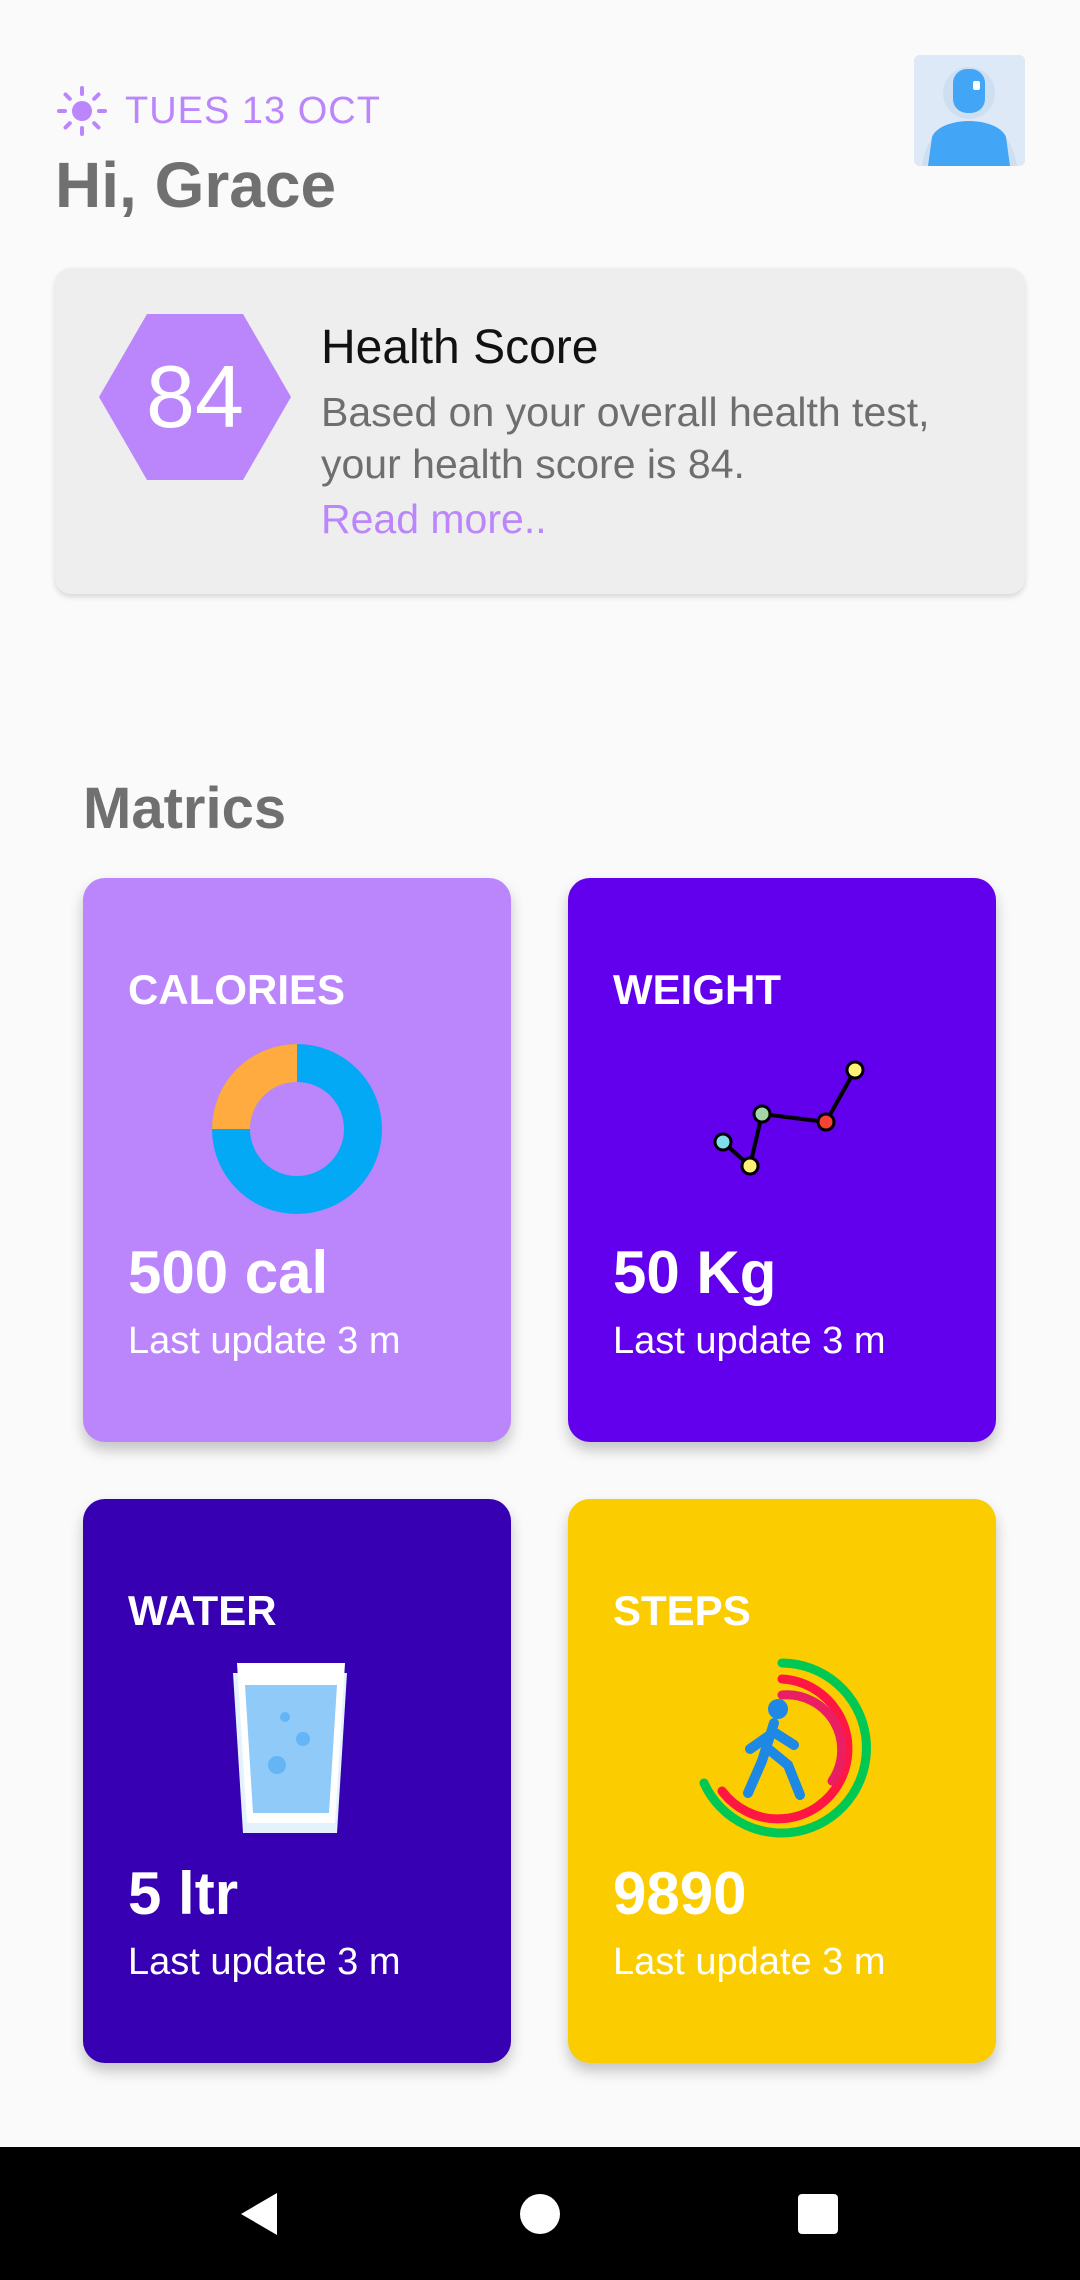  What do you see at coordinates (185, 808) in the screenshot?
I see `metrics-section-title: Matrics` at bounding box center [185, 808].